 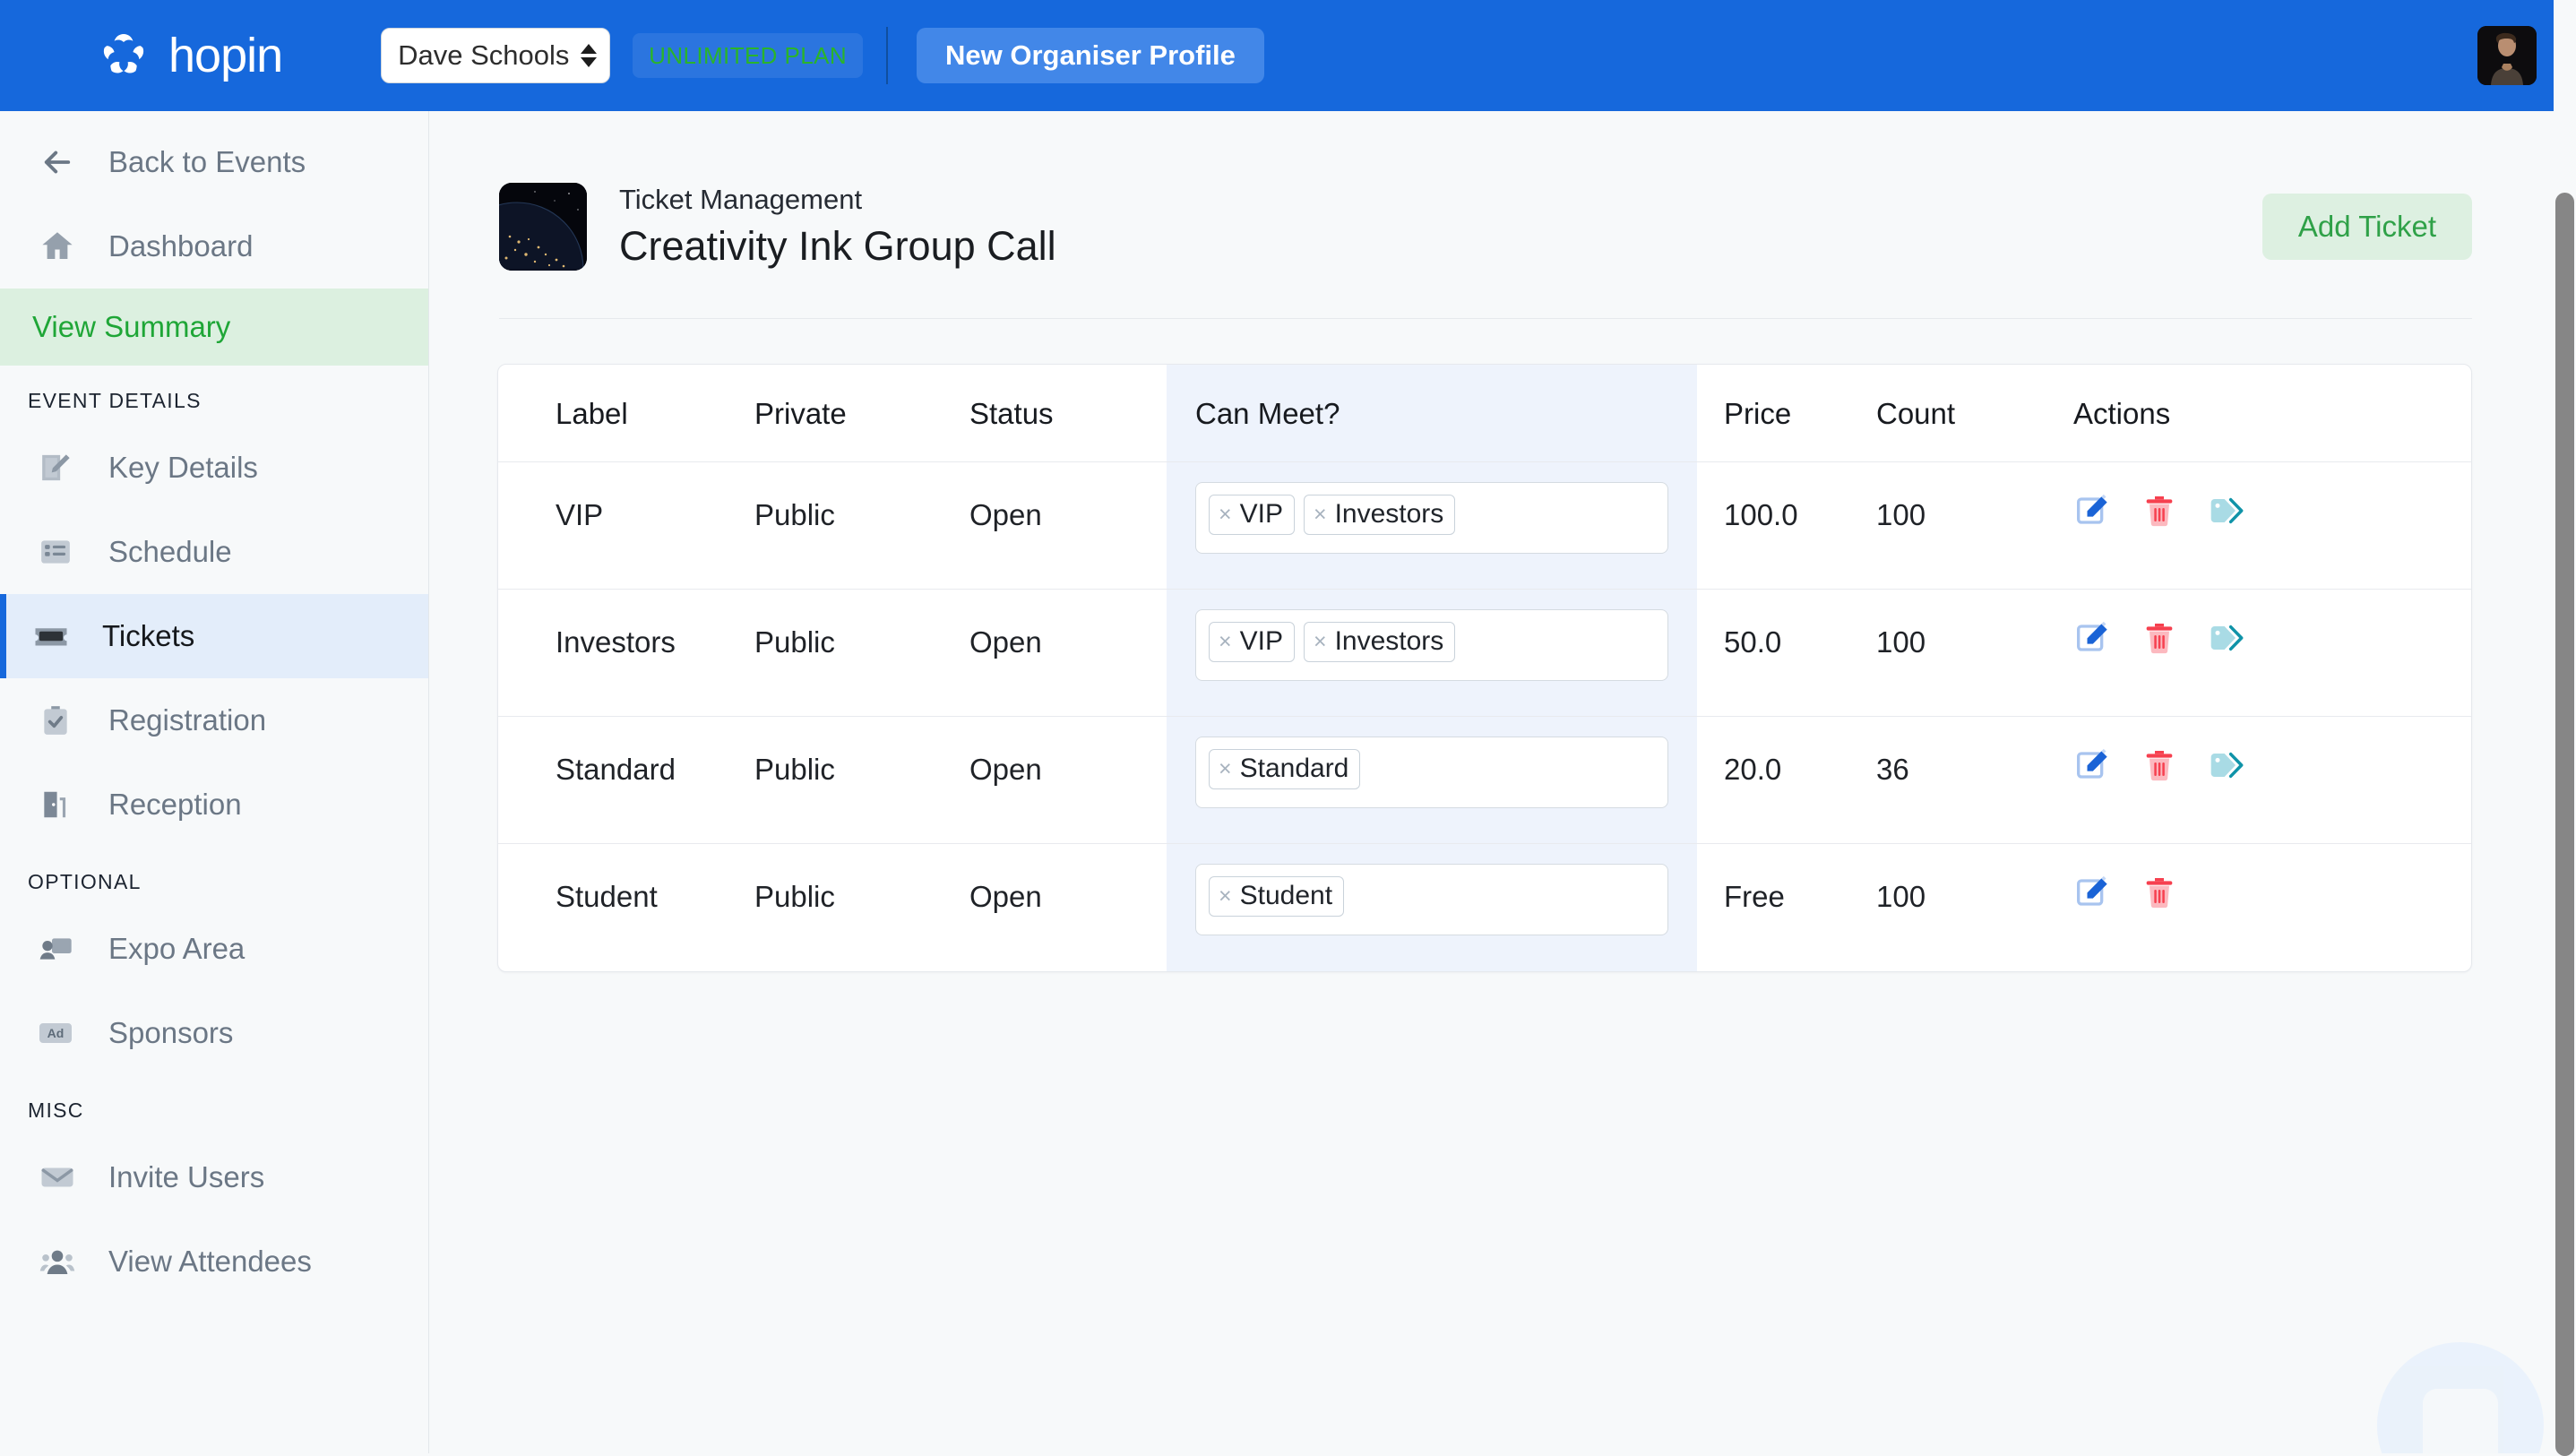 I want to click on cell-private: Public, so click(x=794, y=642).